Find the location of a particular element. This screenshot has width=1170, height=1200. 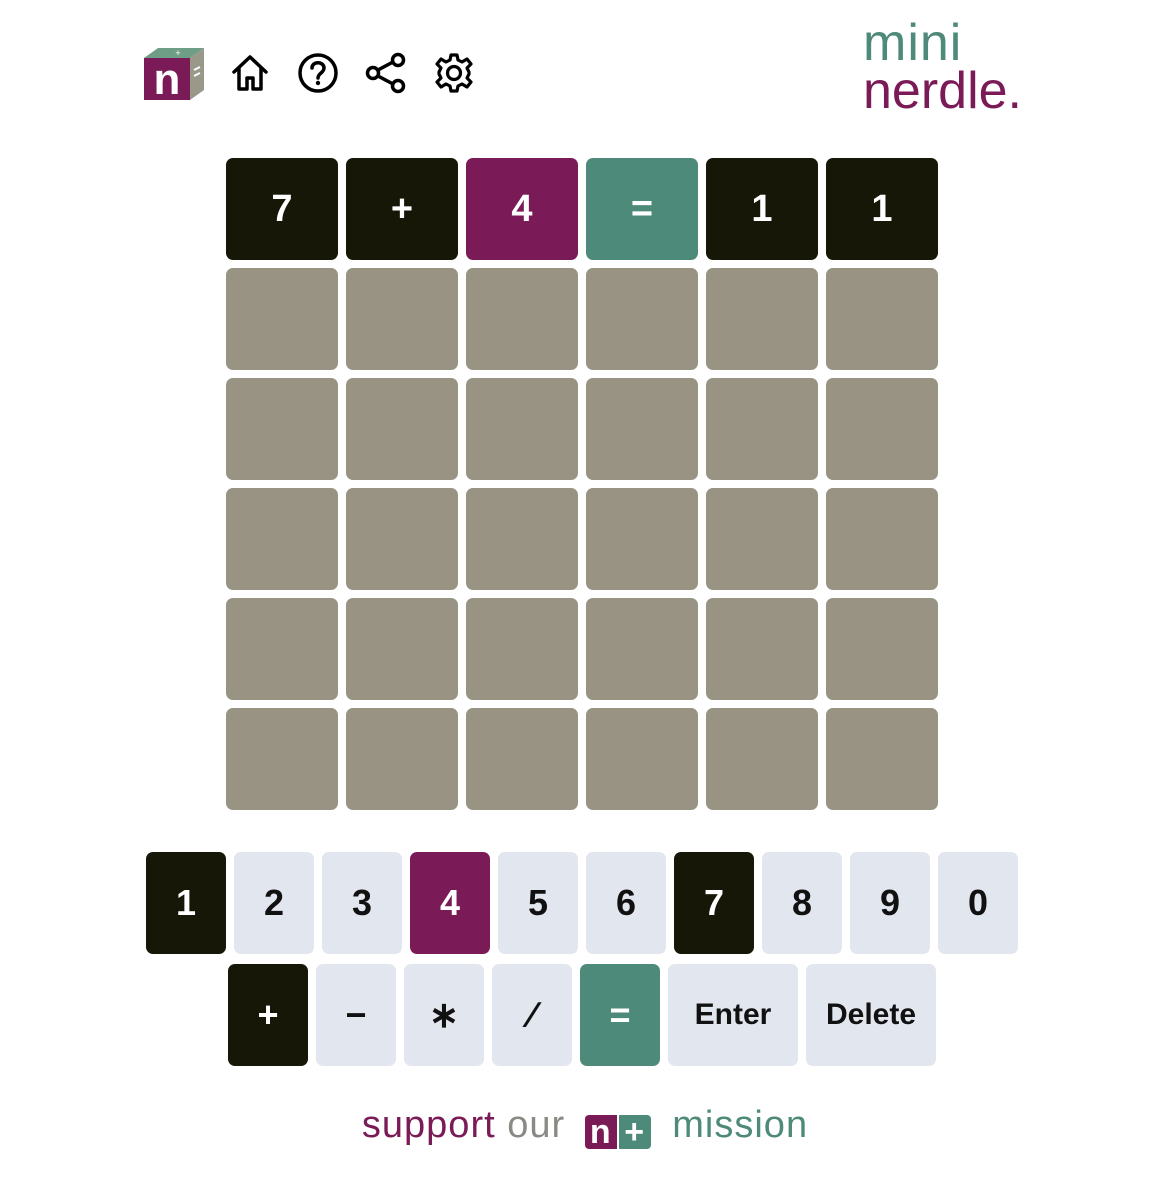

footer-word-our: our is located at coordinates (536, 1125).